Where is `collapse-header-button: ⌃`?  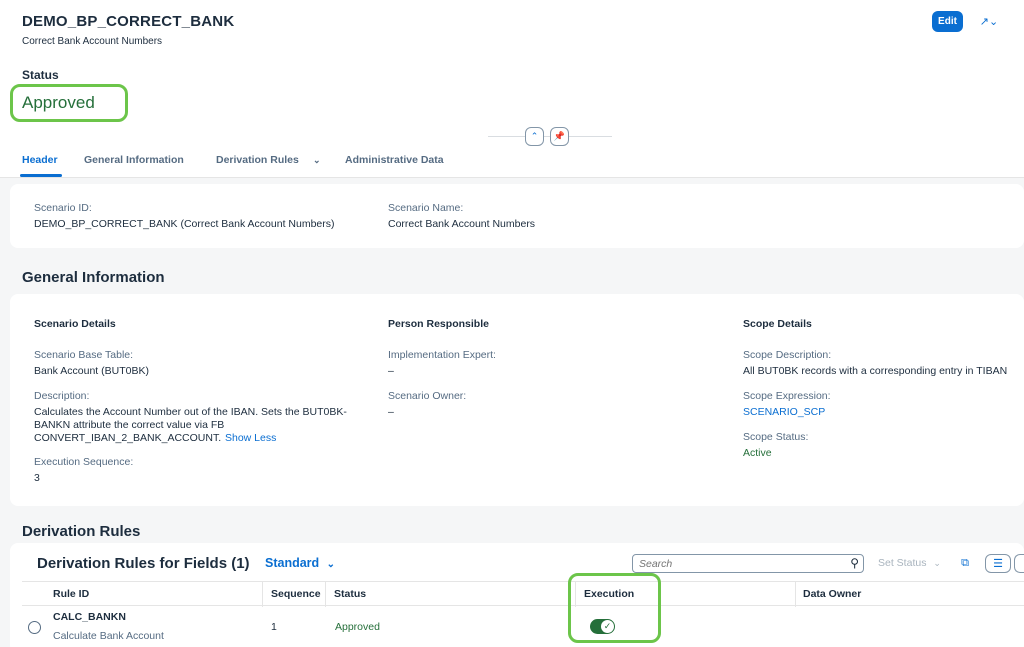 collapse-header-button: ⌃ is located at coordinates (534, 136).